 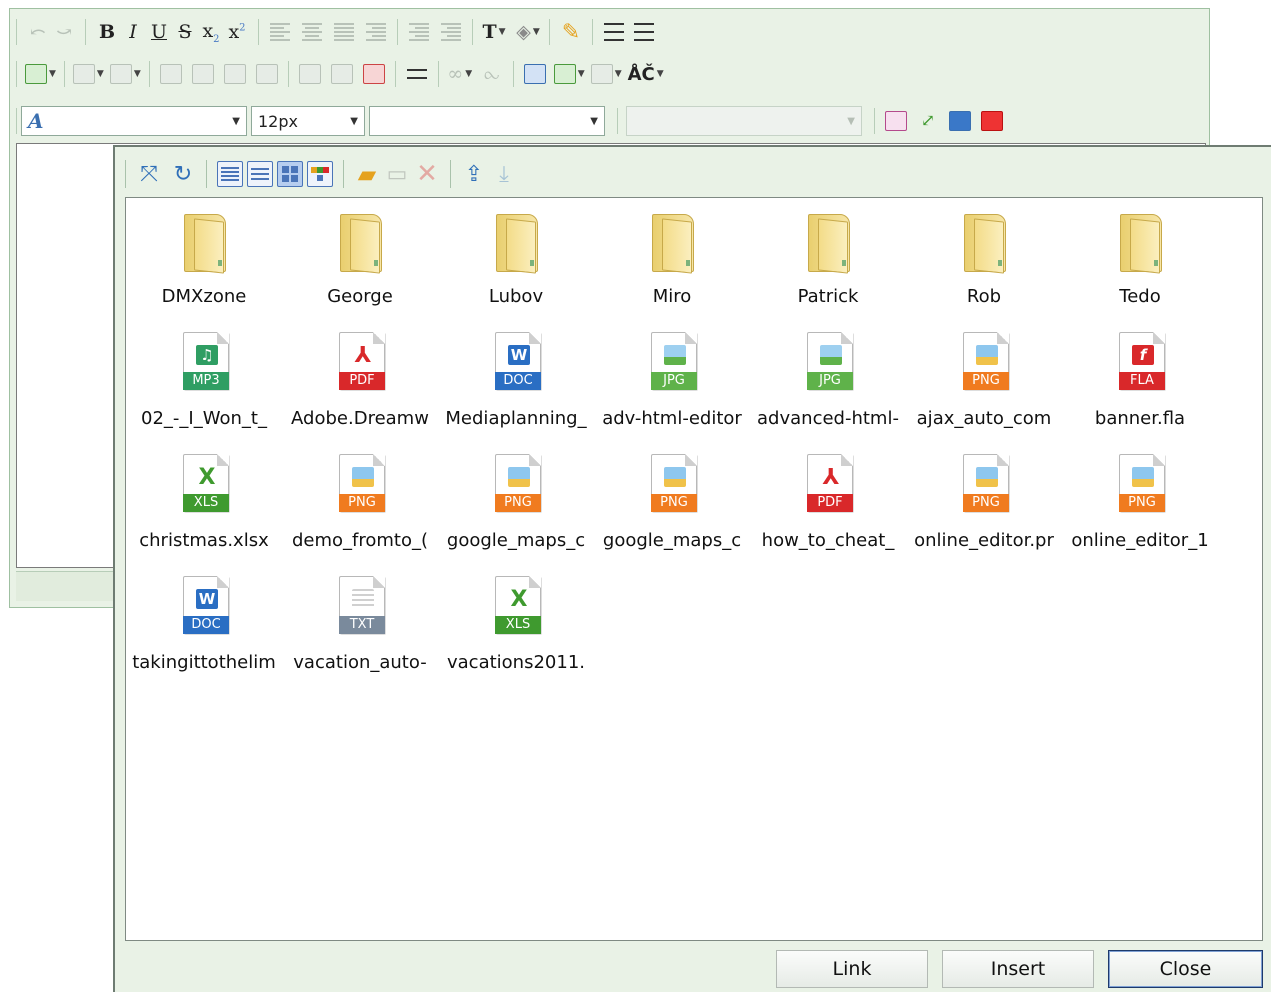 What do you see at coordinates (185, 32) in the screenshot?
I see `strikethrough-button: S` at bounding box center [185, 32].